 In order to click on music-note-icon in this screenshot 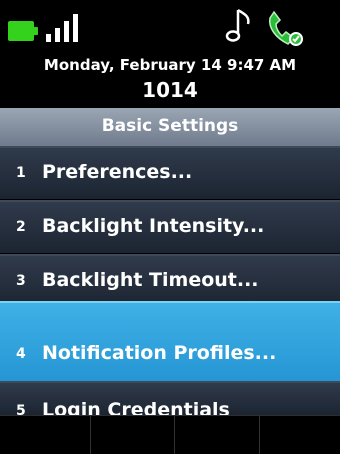, I will do `click(237, 25)`.